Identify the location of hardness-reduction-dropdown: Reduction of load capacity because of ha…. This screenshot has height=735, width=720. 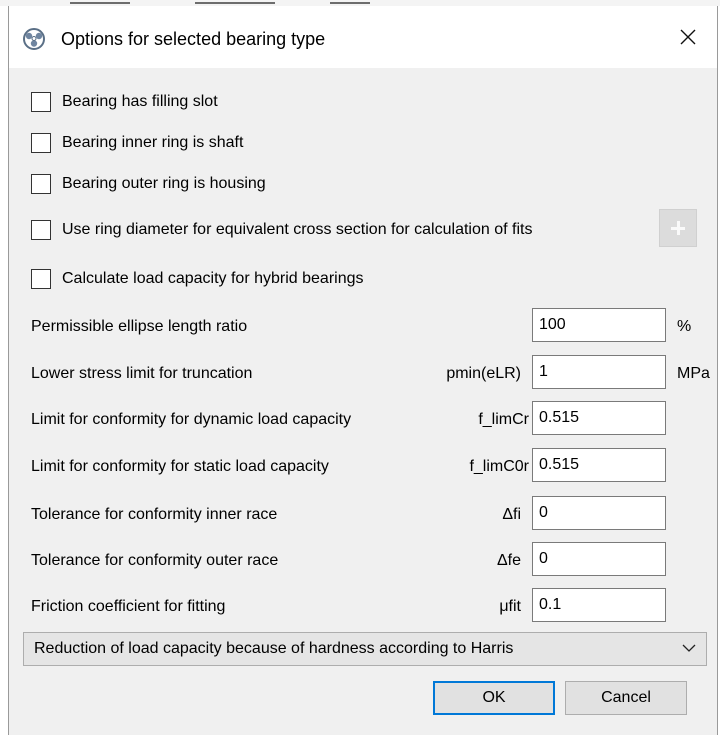
(365, 649).